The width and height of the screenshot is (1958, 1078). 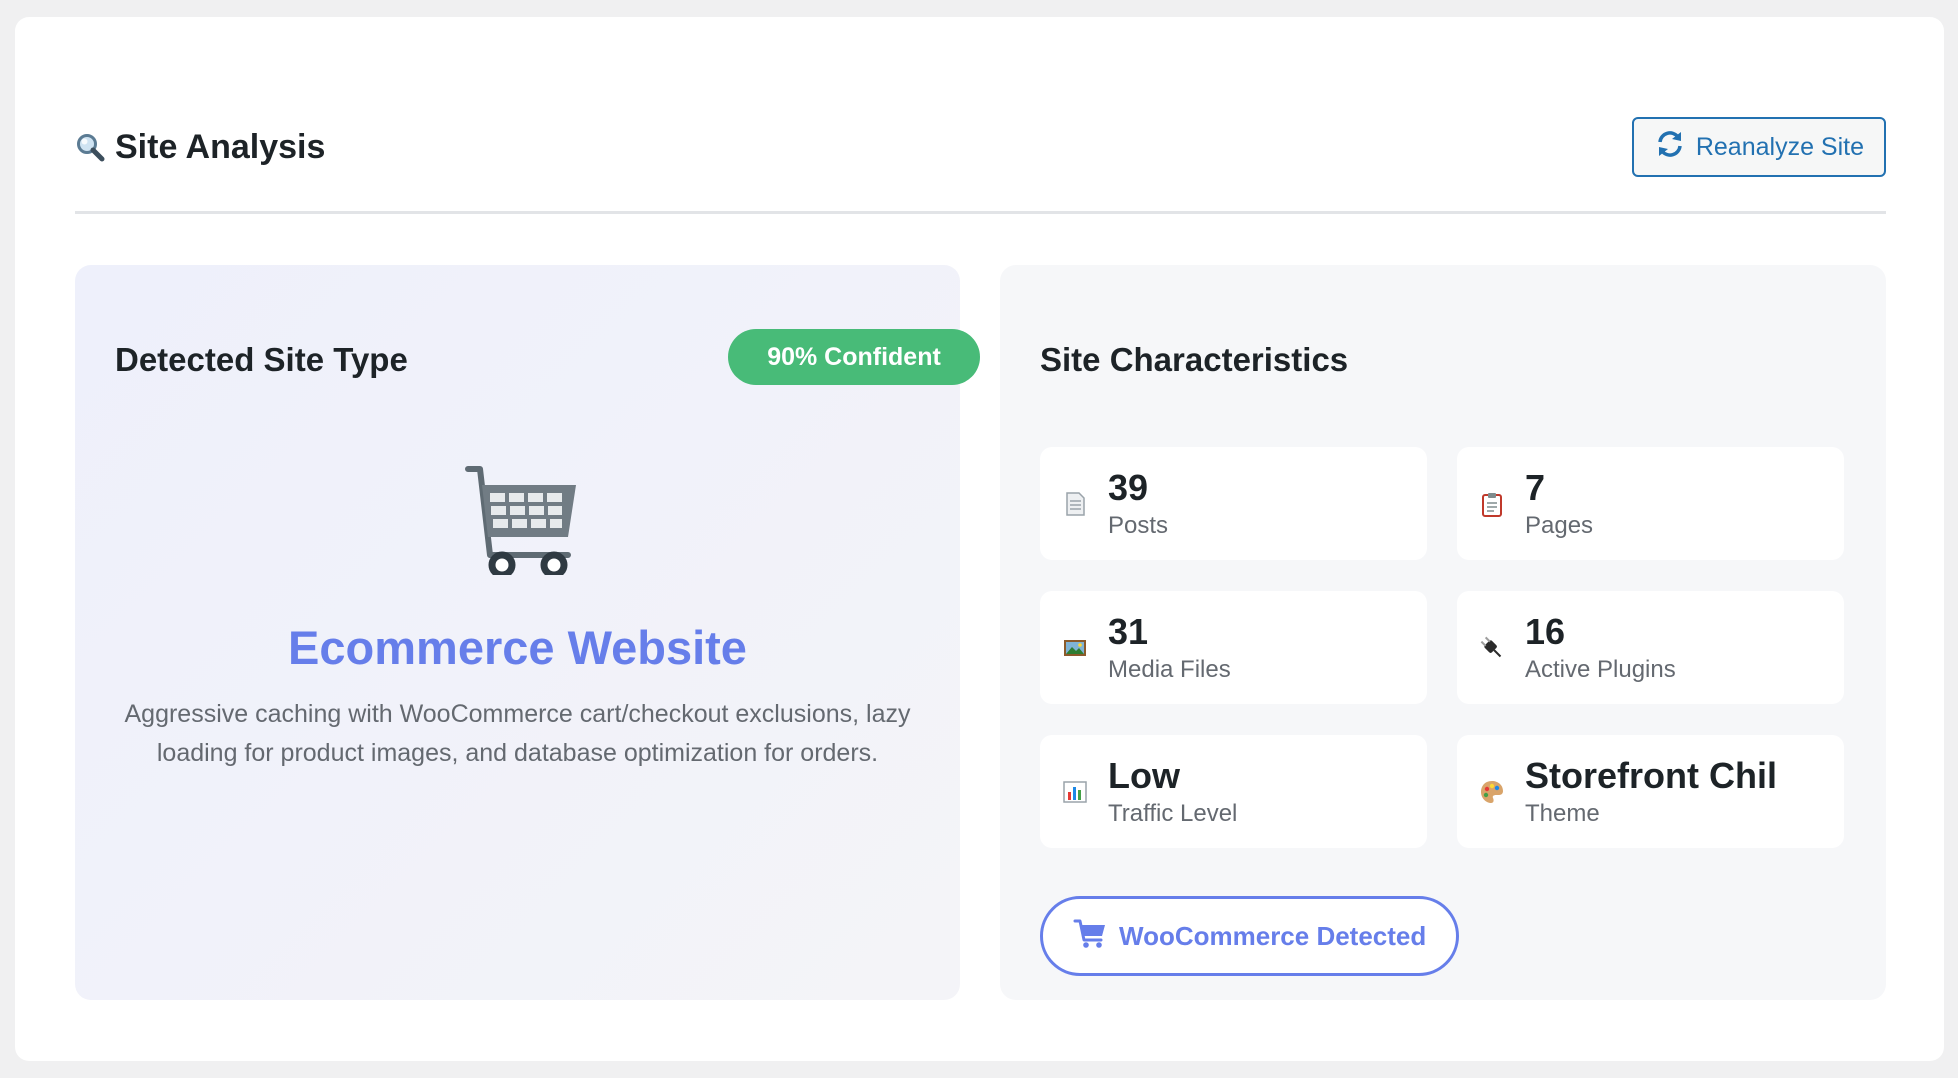 What do you see at coordinates (1651, 775) in the screenshot?
I see `stat-value: Storefront Chil` at bounding box center [1651, 775].